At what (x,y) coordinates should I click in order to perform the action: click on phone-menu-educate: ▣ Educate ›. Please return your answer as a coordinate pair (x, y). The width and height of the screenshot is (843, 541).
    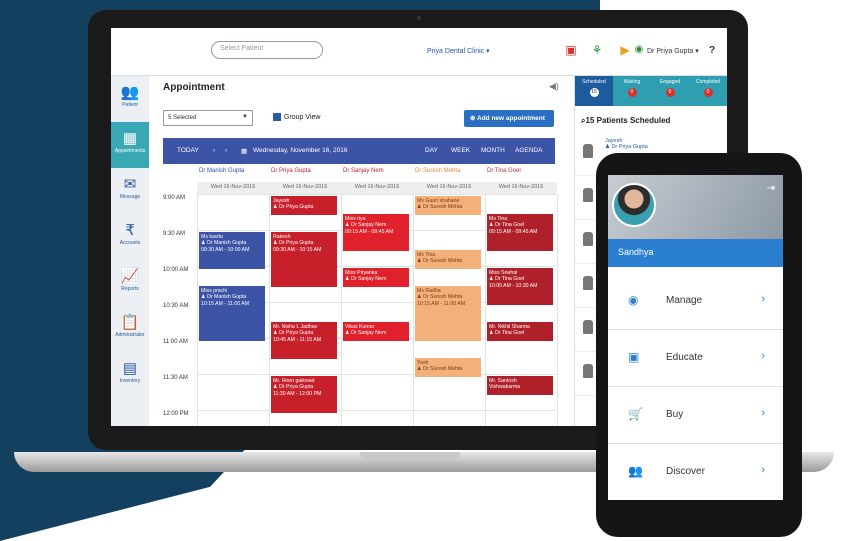
    Looking at the image, I should click on (695, 358).